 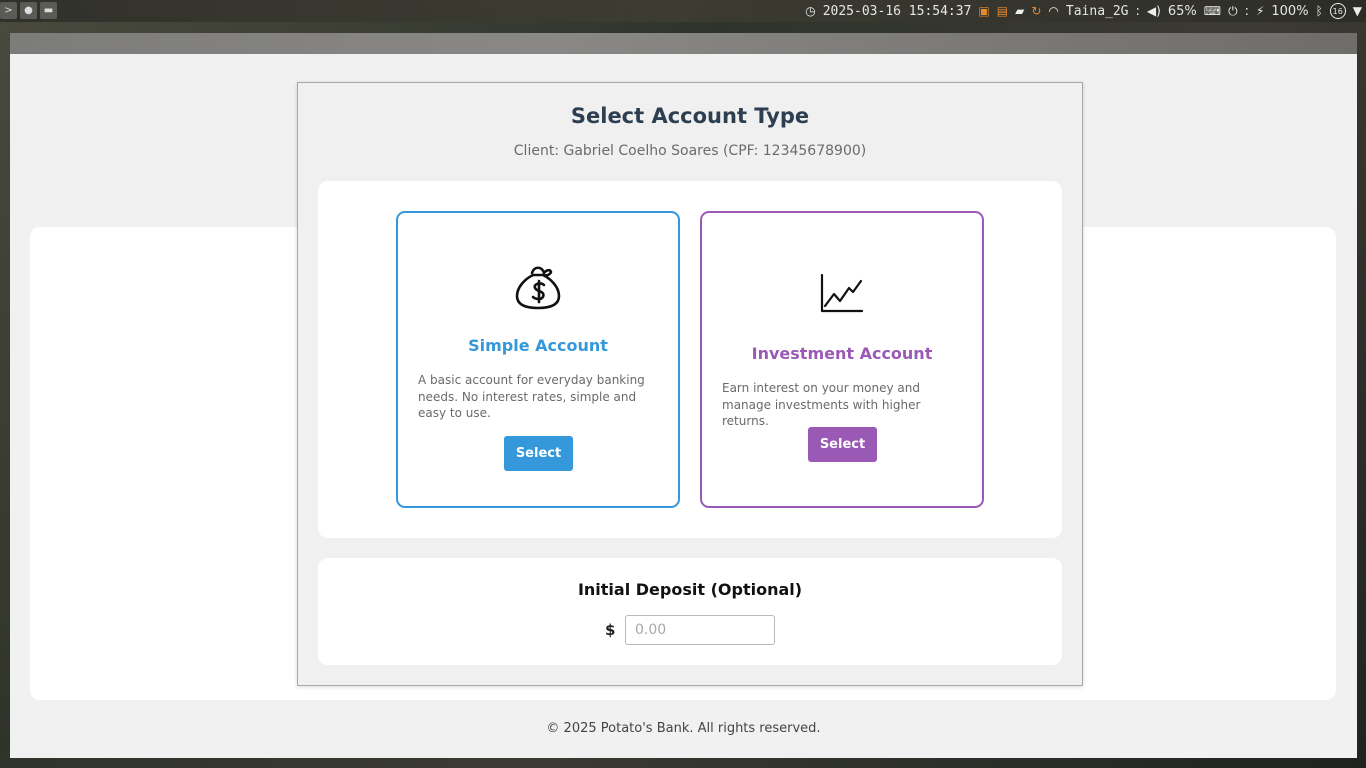 What do you see at coordinates (1233, 11) in the screenshot?
I see `power-icon: ⏻` at bounding box center [1233, 11].